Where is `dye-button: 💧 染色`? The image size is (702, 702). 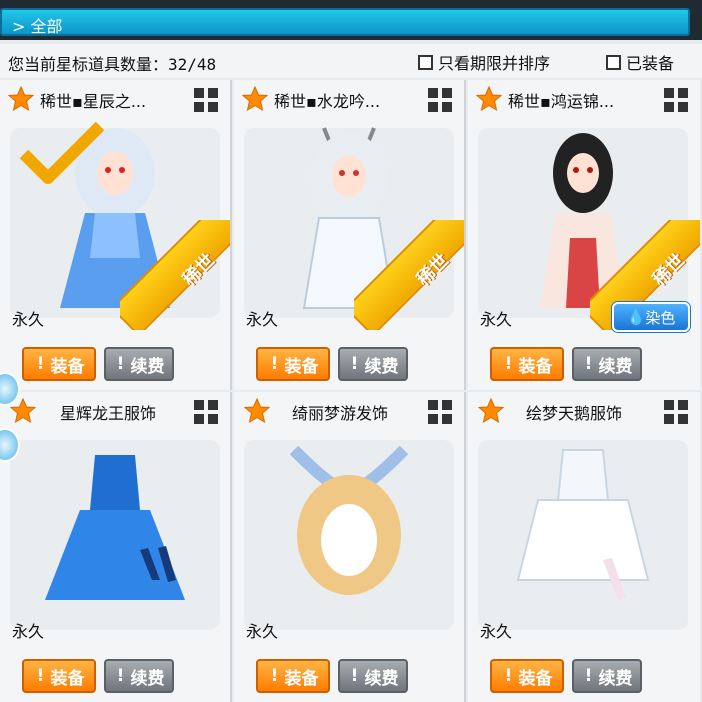 dye-button: 💧 染色 is located at coordinates (651, 317).